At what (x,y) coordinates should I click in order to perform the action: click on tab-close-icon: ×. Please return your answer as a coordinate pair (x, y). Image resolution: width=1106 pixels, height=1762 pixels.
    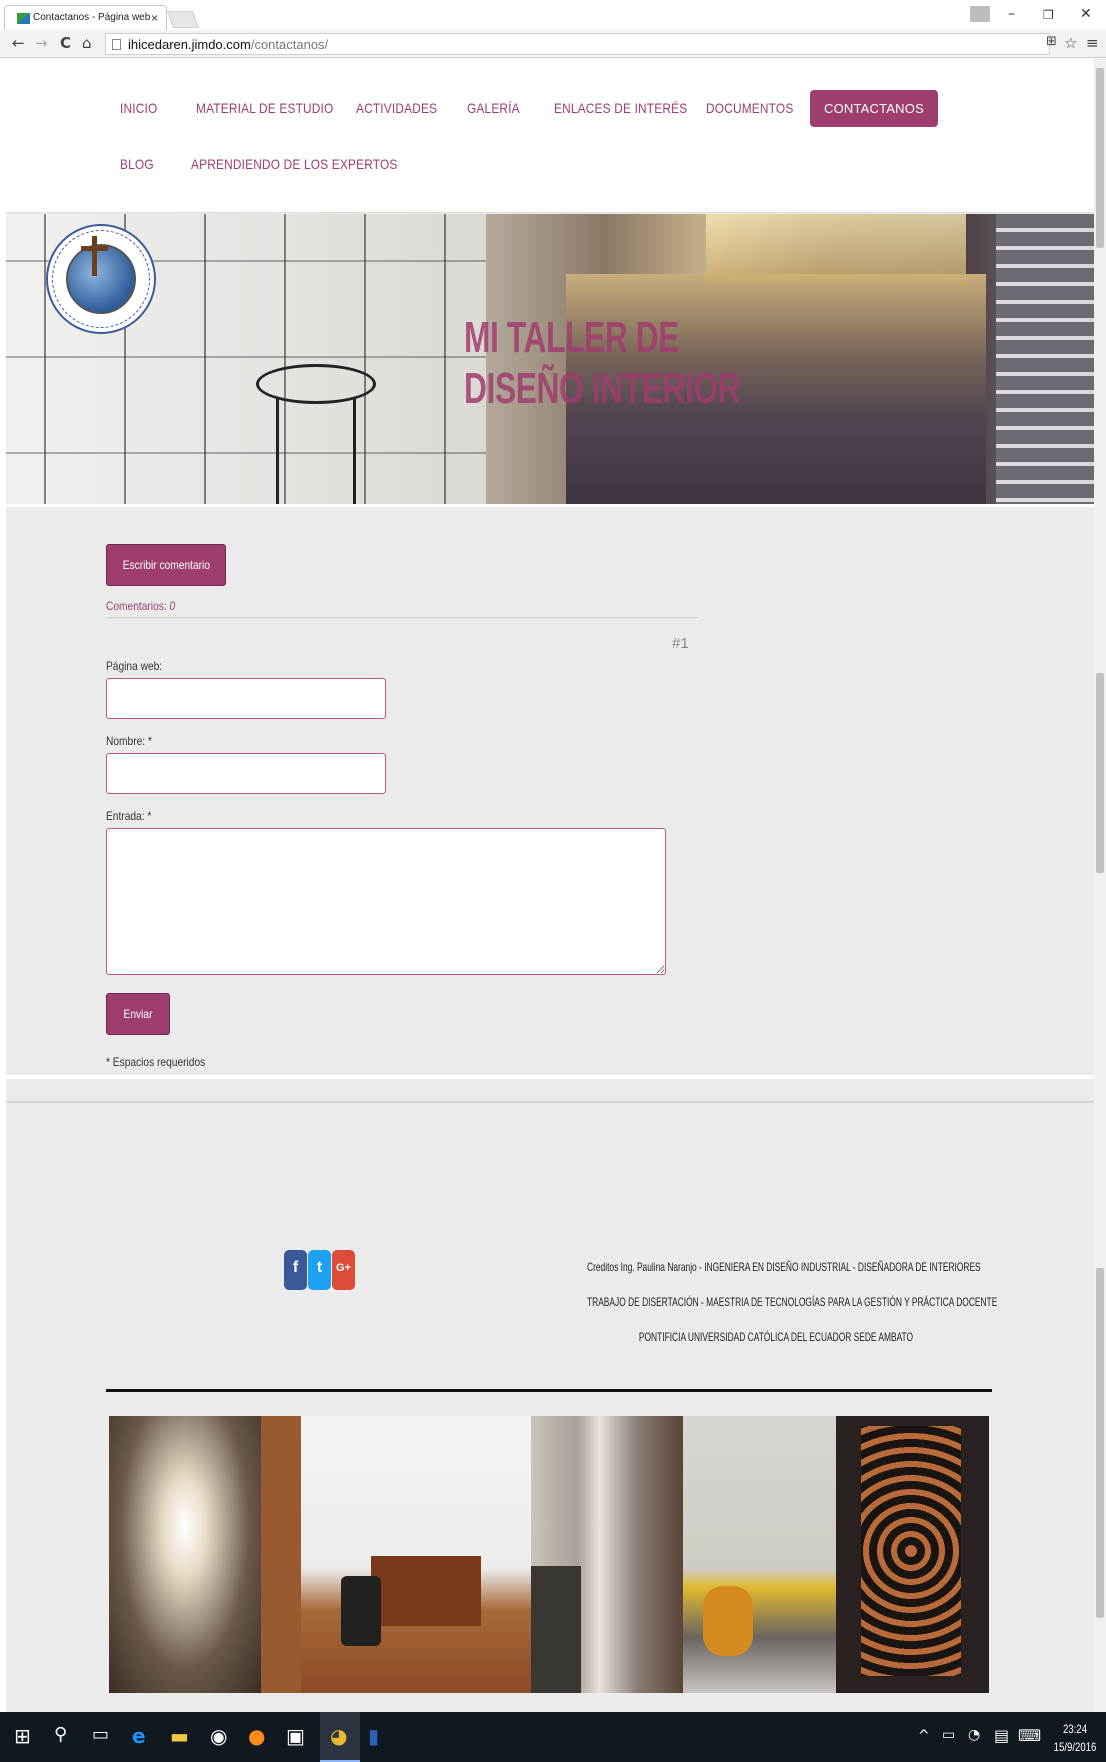
    Looking at the image, I should click on (154, 18).